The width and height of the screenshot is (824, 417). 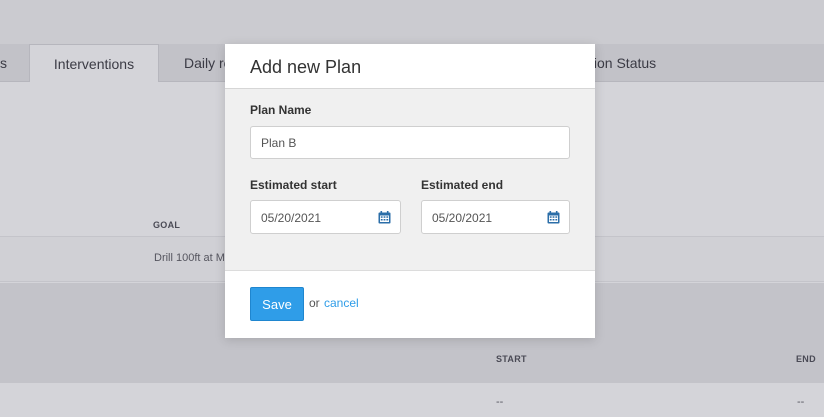 What do you see at coordinates (511, 359) in the screenshot?
I see `start-column-header: START` at bounding box center [511, 359].